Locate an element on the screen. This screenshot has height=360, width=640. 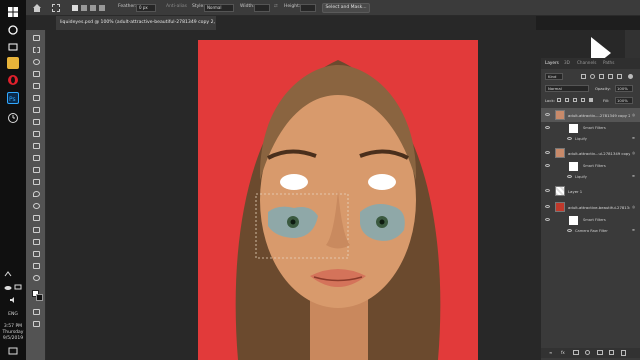
chevron-up-icon is located at coordinates (8, 274).